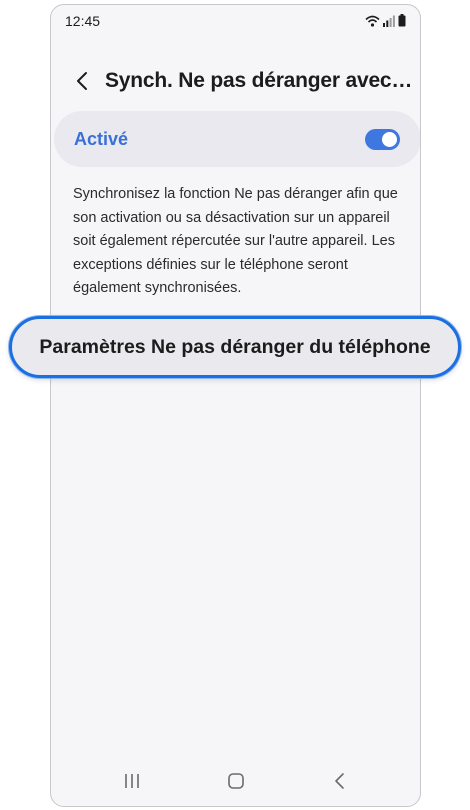  I want to click on battery-icon, so click(402, 20).